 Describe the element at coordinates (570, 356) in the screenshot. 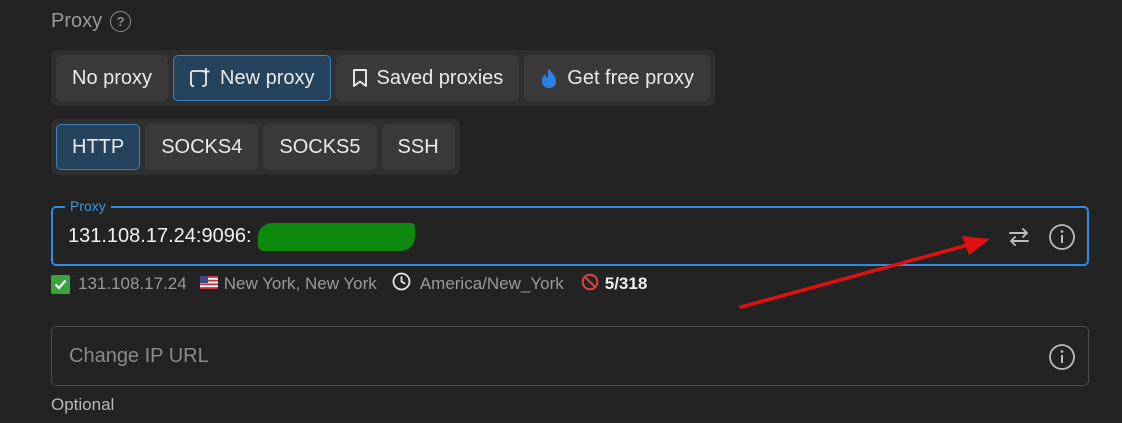

I see `change-ip-url-field: Change IP URL` at that location.